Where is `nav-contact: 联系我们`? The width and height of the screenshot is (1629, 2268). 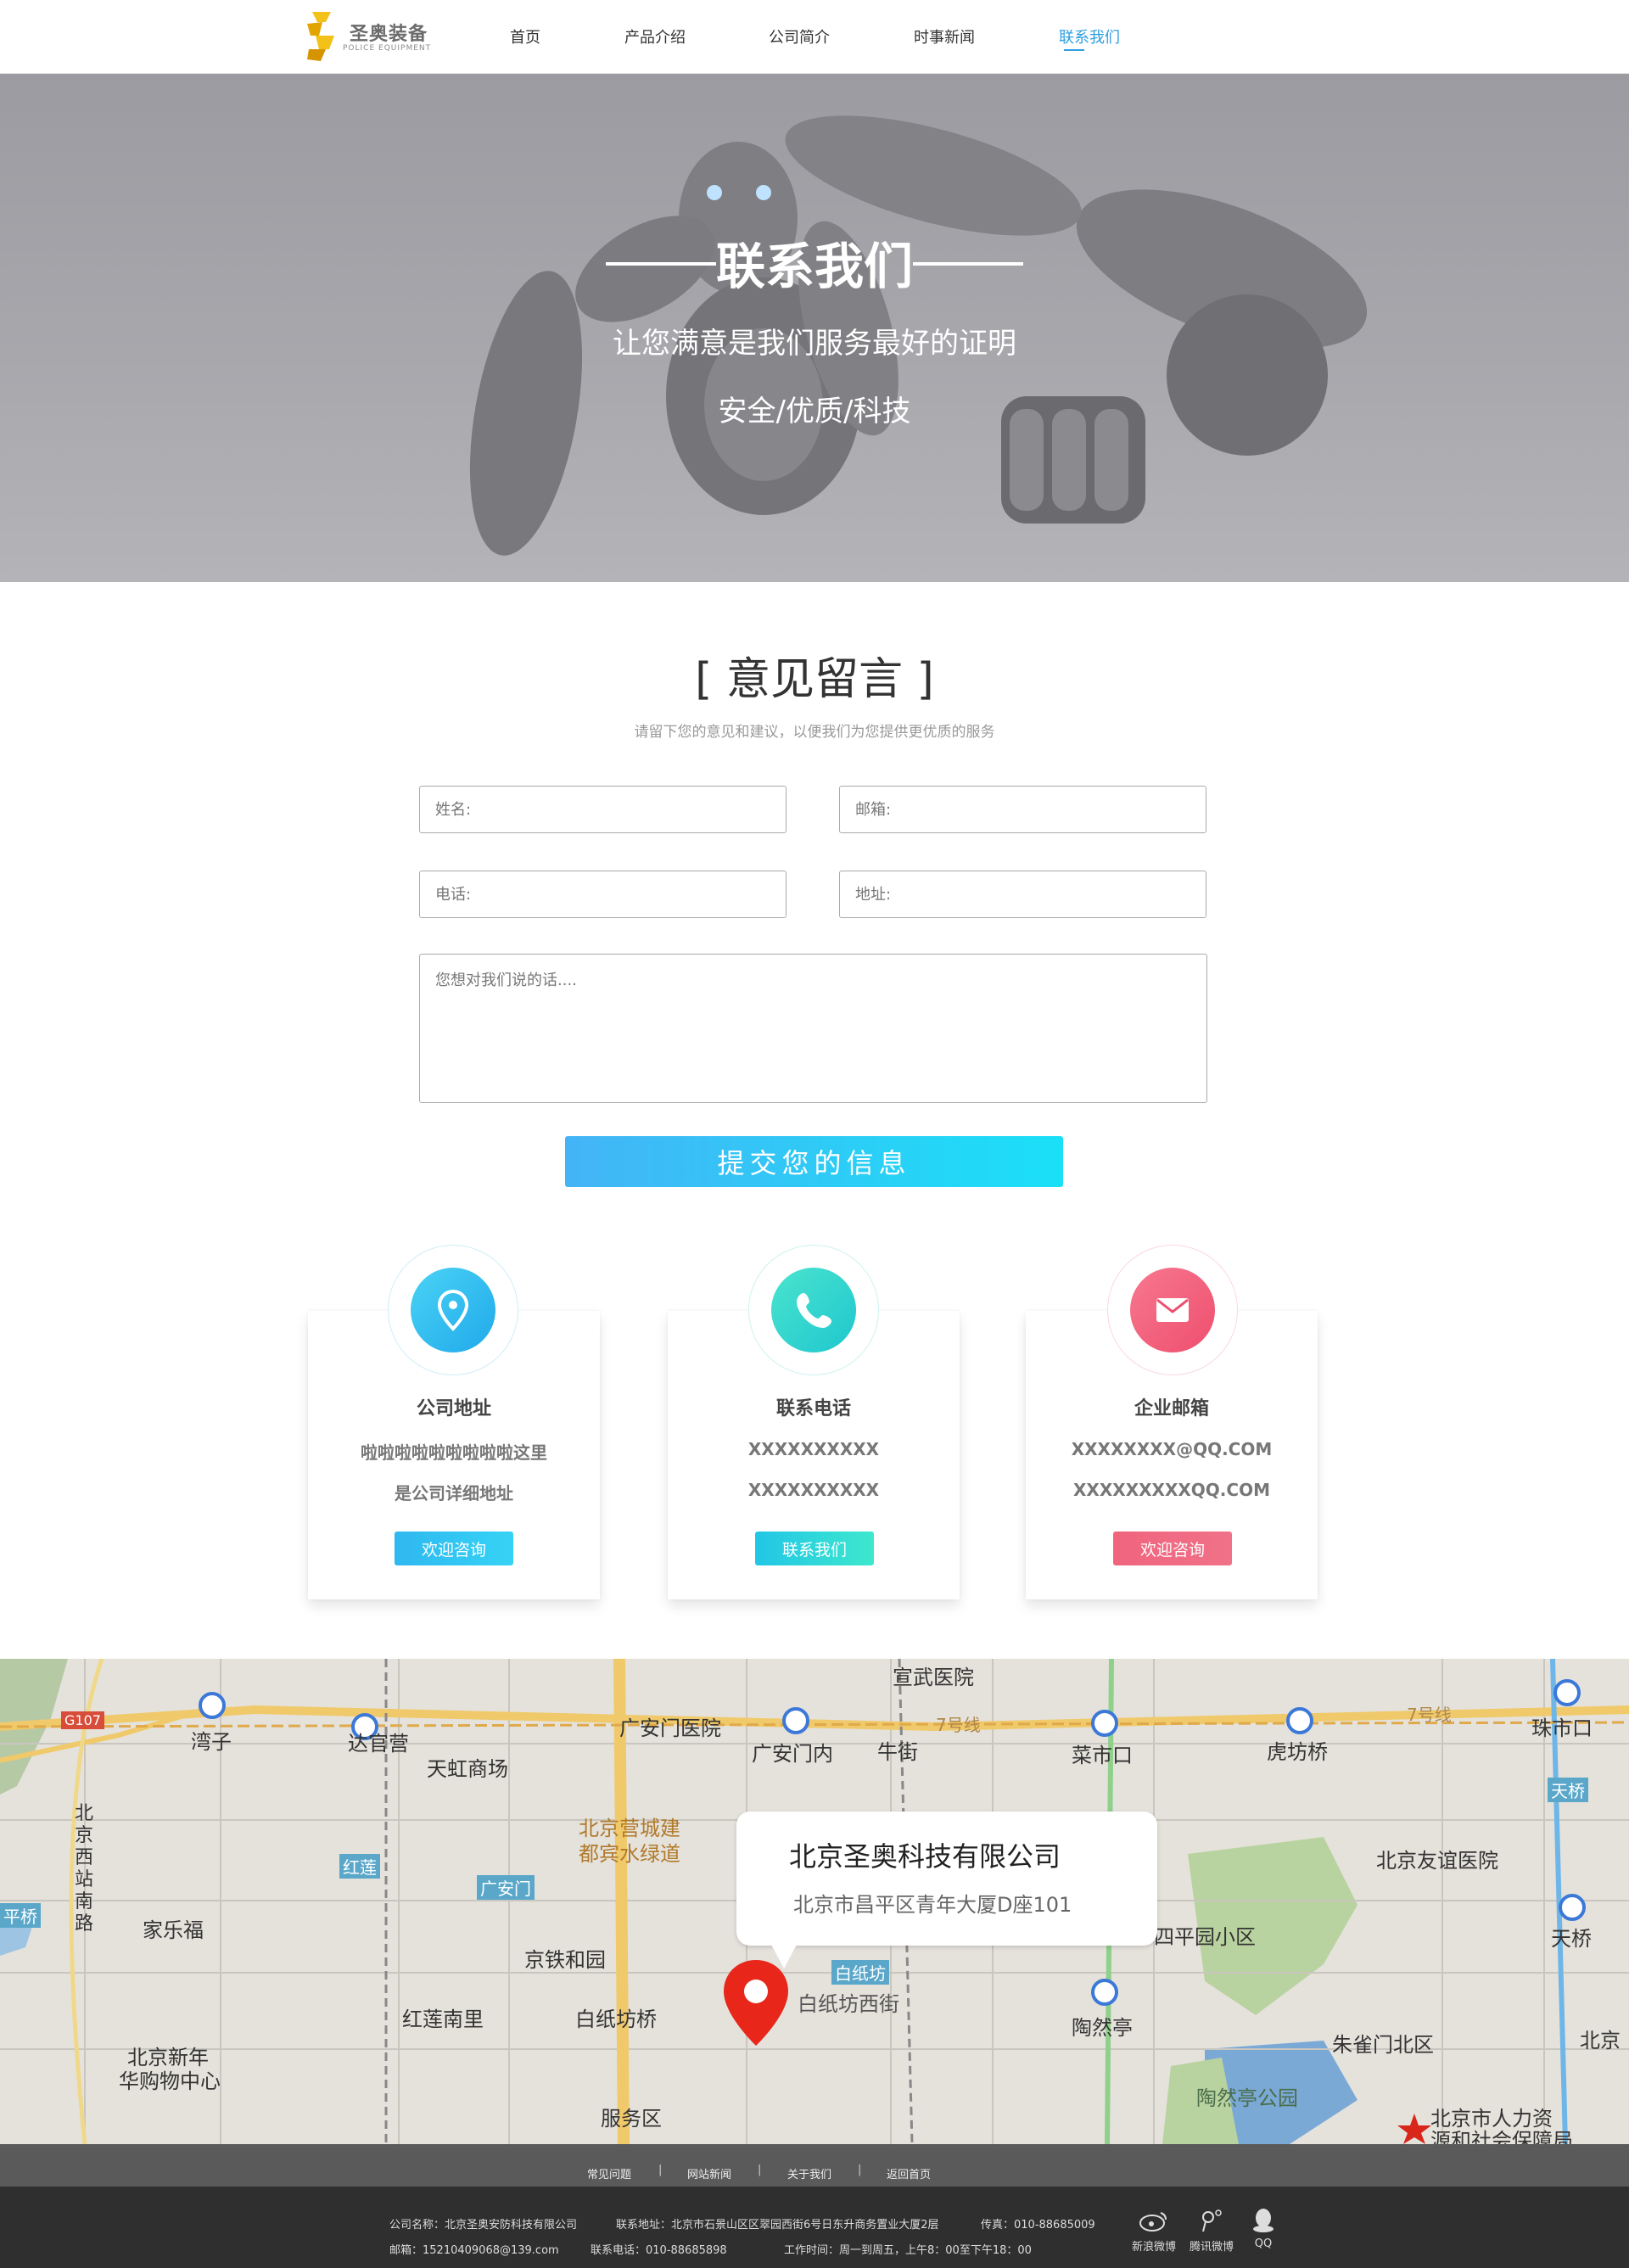 nav-contact: 联系我们 is located at coordinates (1089, 37).